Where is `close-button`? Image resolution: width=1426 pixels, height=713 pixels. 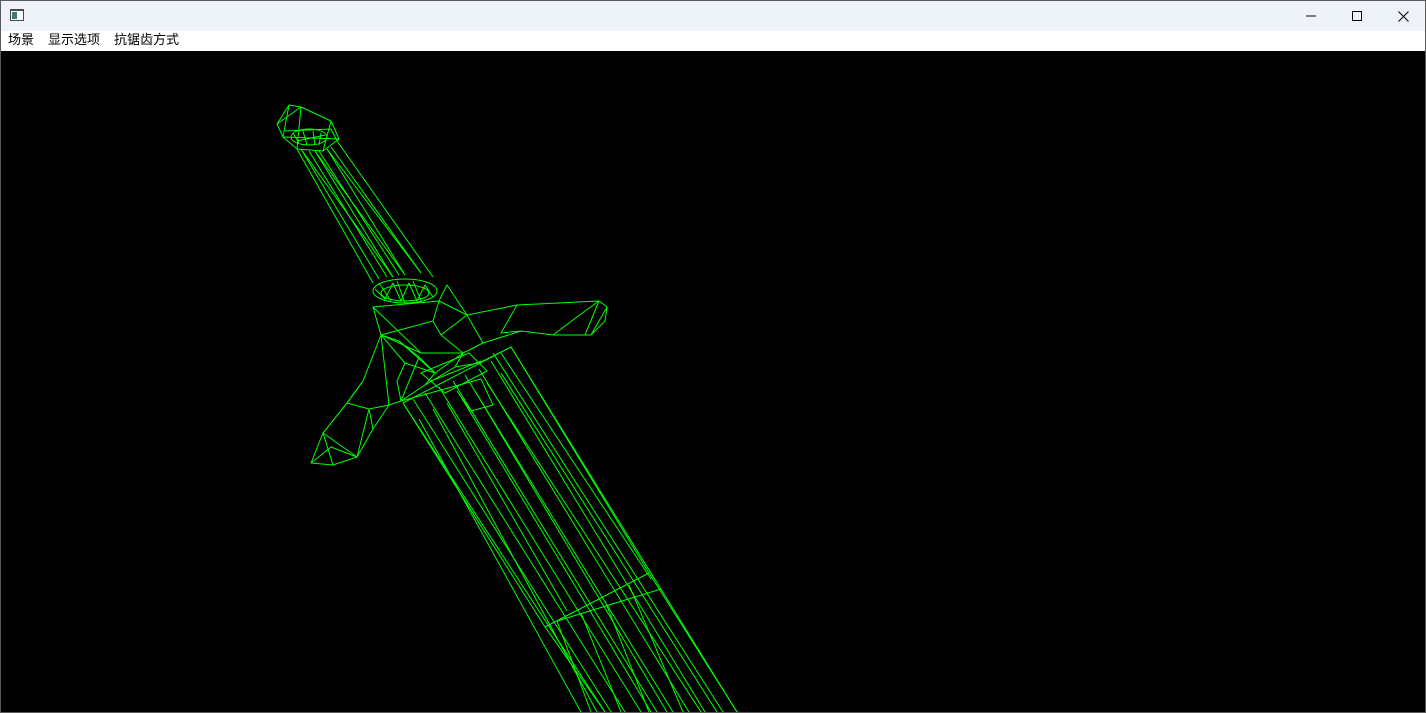 close-button is located at coordinates (1402, 16).